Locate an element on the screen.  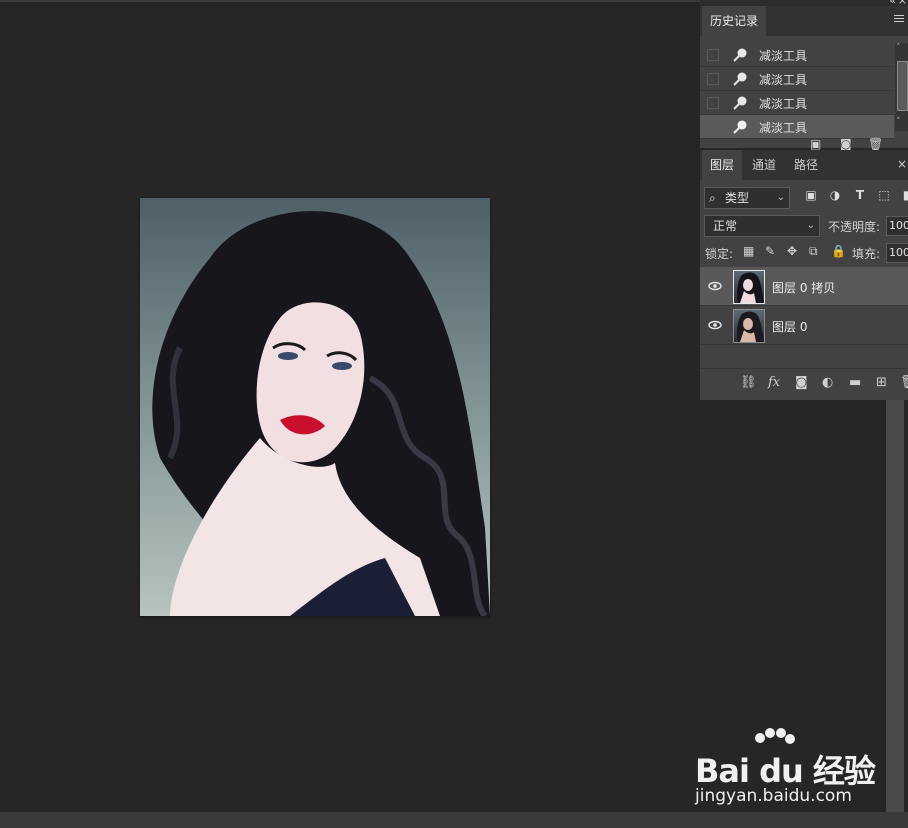
layer-name: 图层 0 is located at coordinates (790, 327).